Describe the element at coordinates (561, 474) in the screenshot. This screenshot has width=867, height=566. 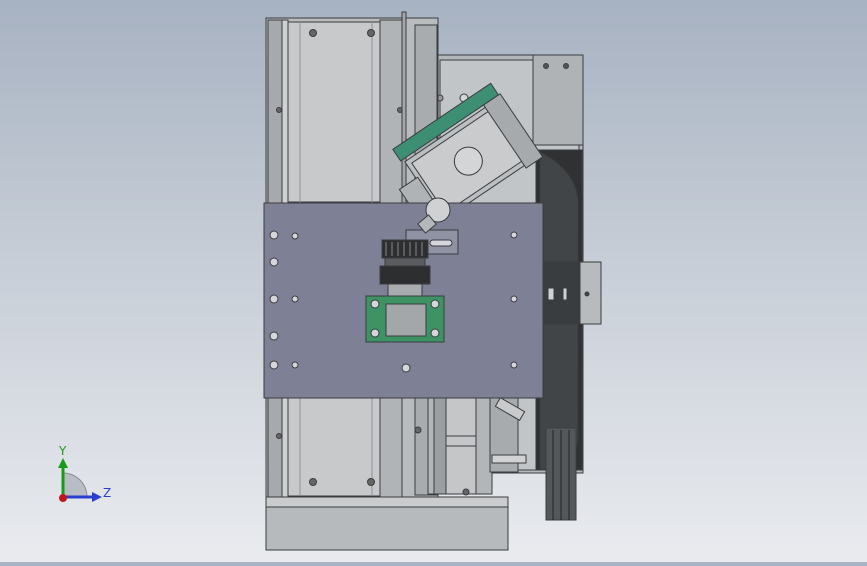
I see `cable-bundle` at that location.